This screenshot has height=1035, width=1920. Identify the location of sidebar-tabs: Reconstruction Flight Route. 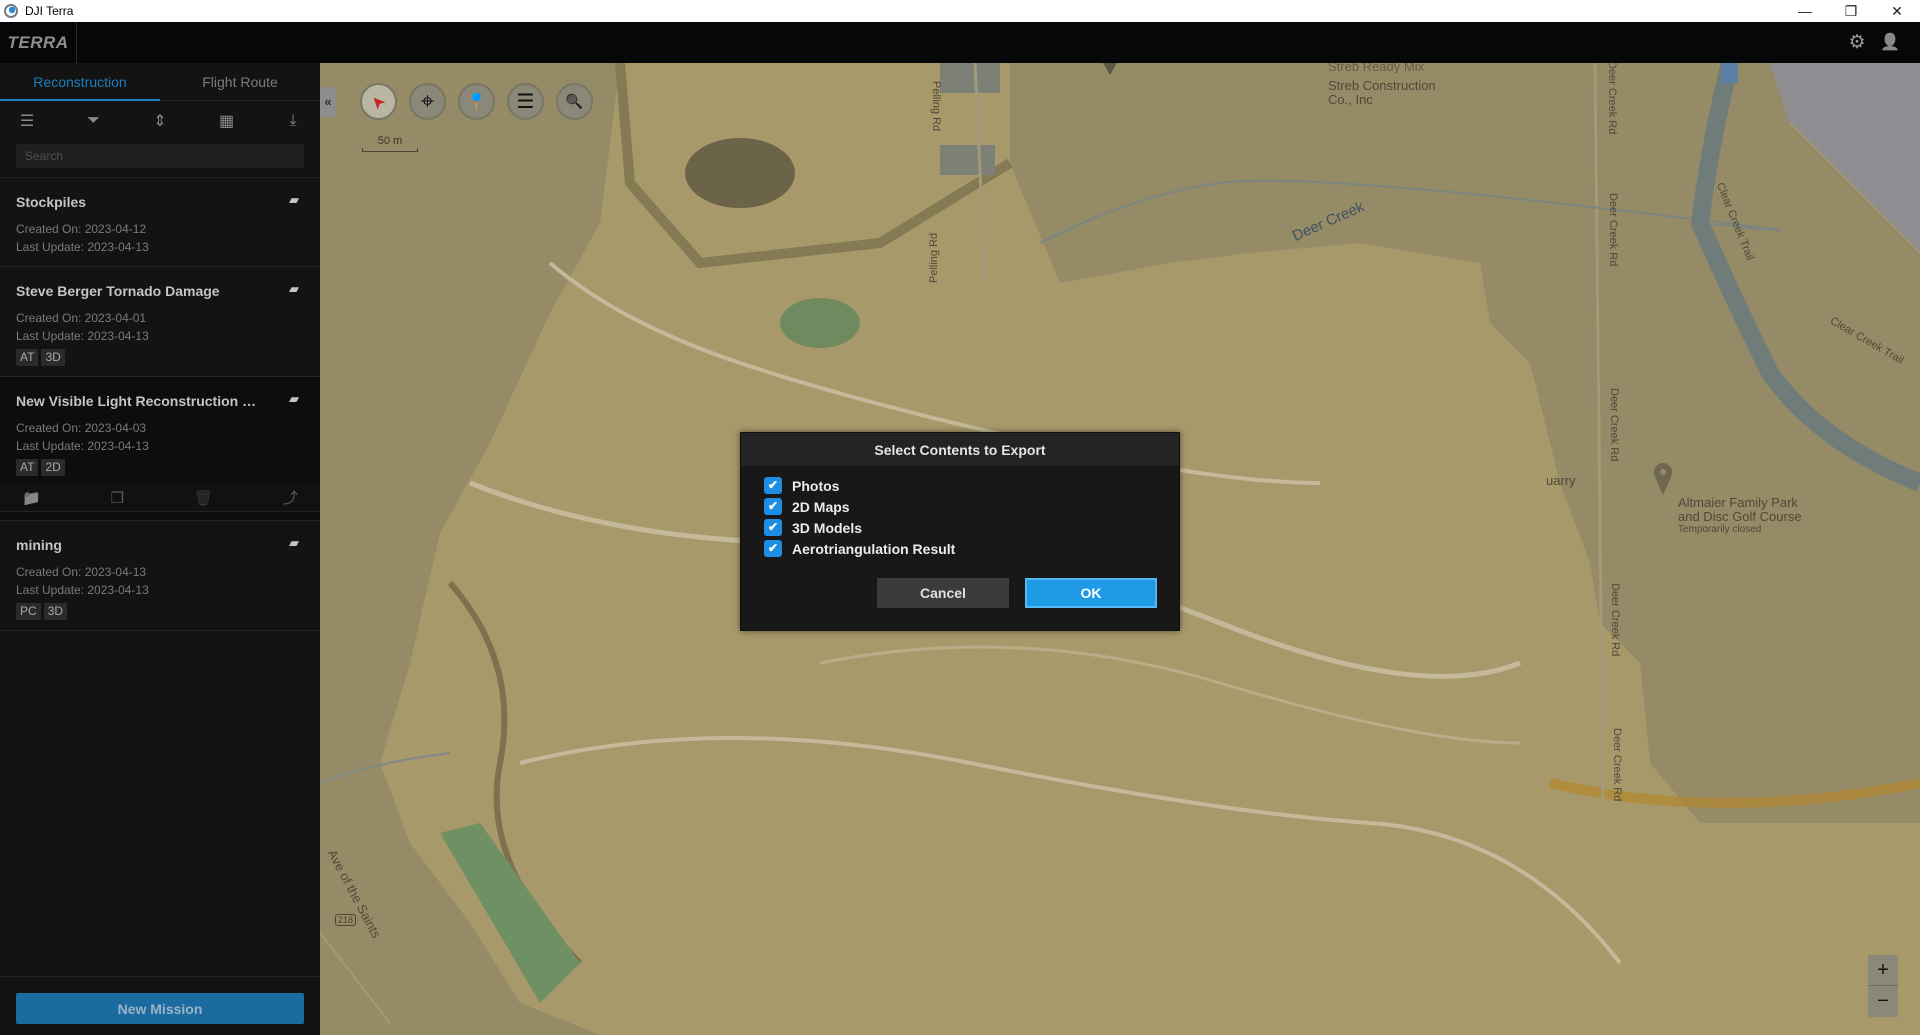
(160, 82).